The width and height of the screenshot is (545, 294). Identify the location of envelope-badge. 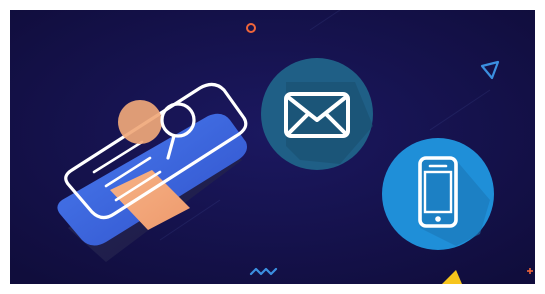
(317, 114).